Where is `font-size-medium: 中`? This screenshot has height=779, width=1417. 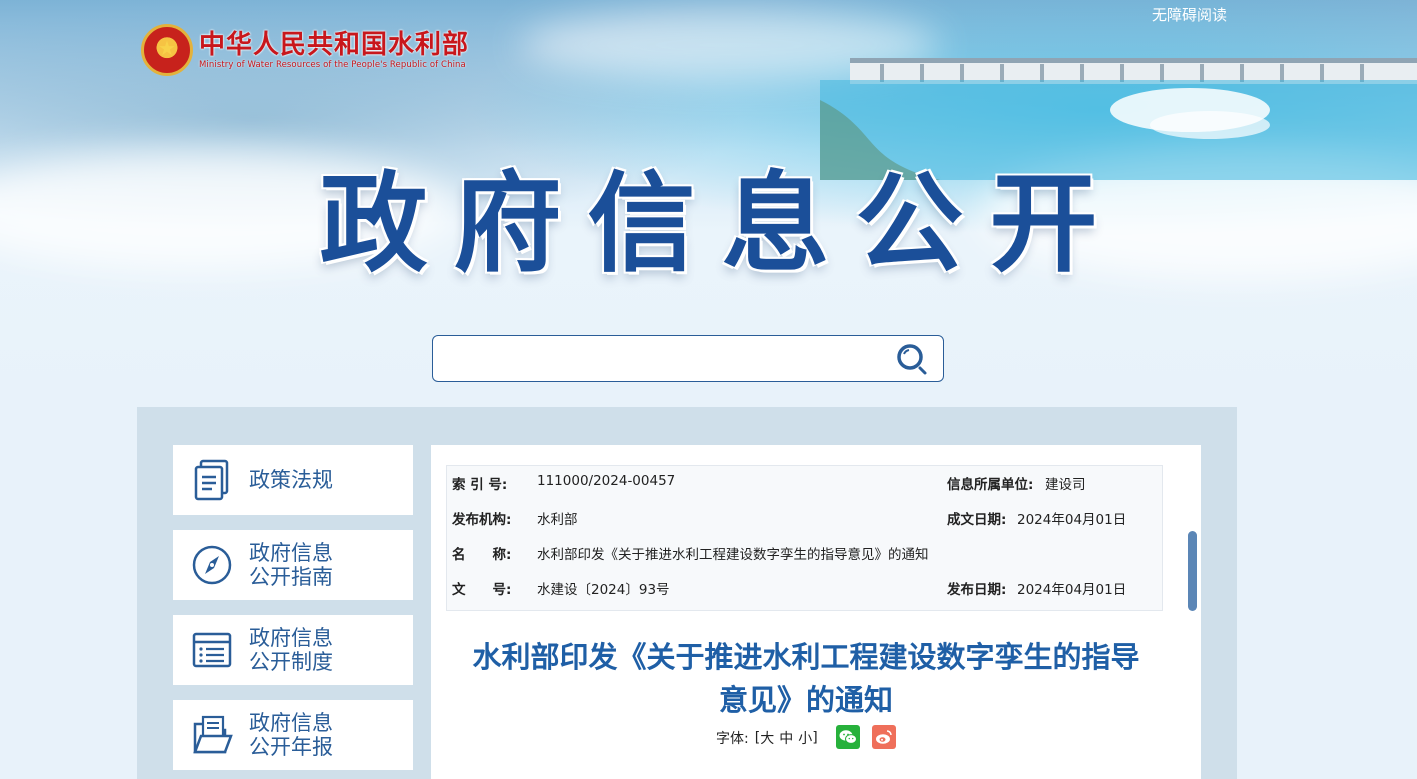 font-size-medium: 中 is located at coordinates (786, 738).